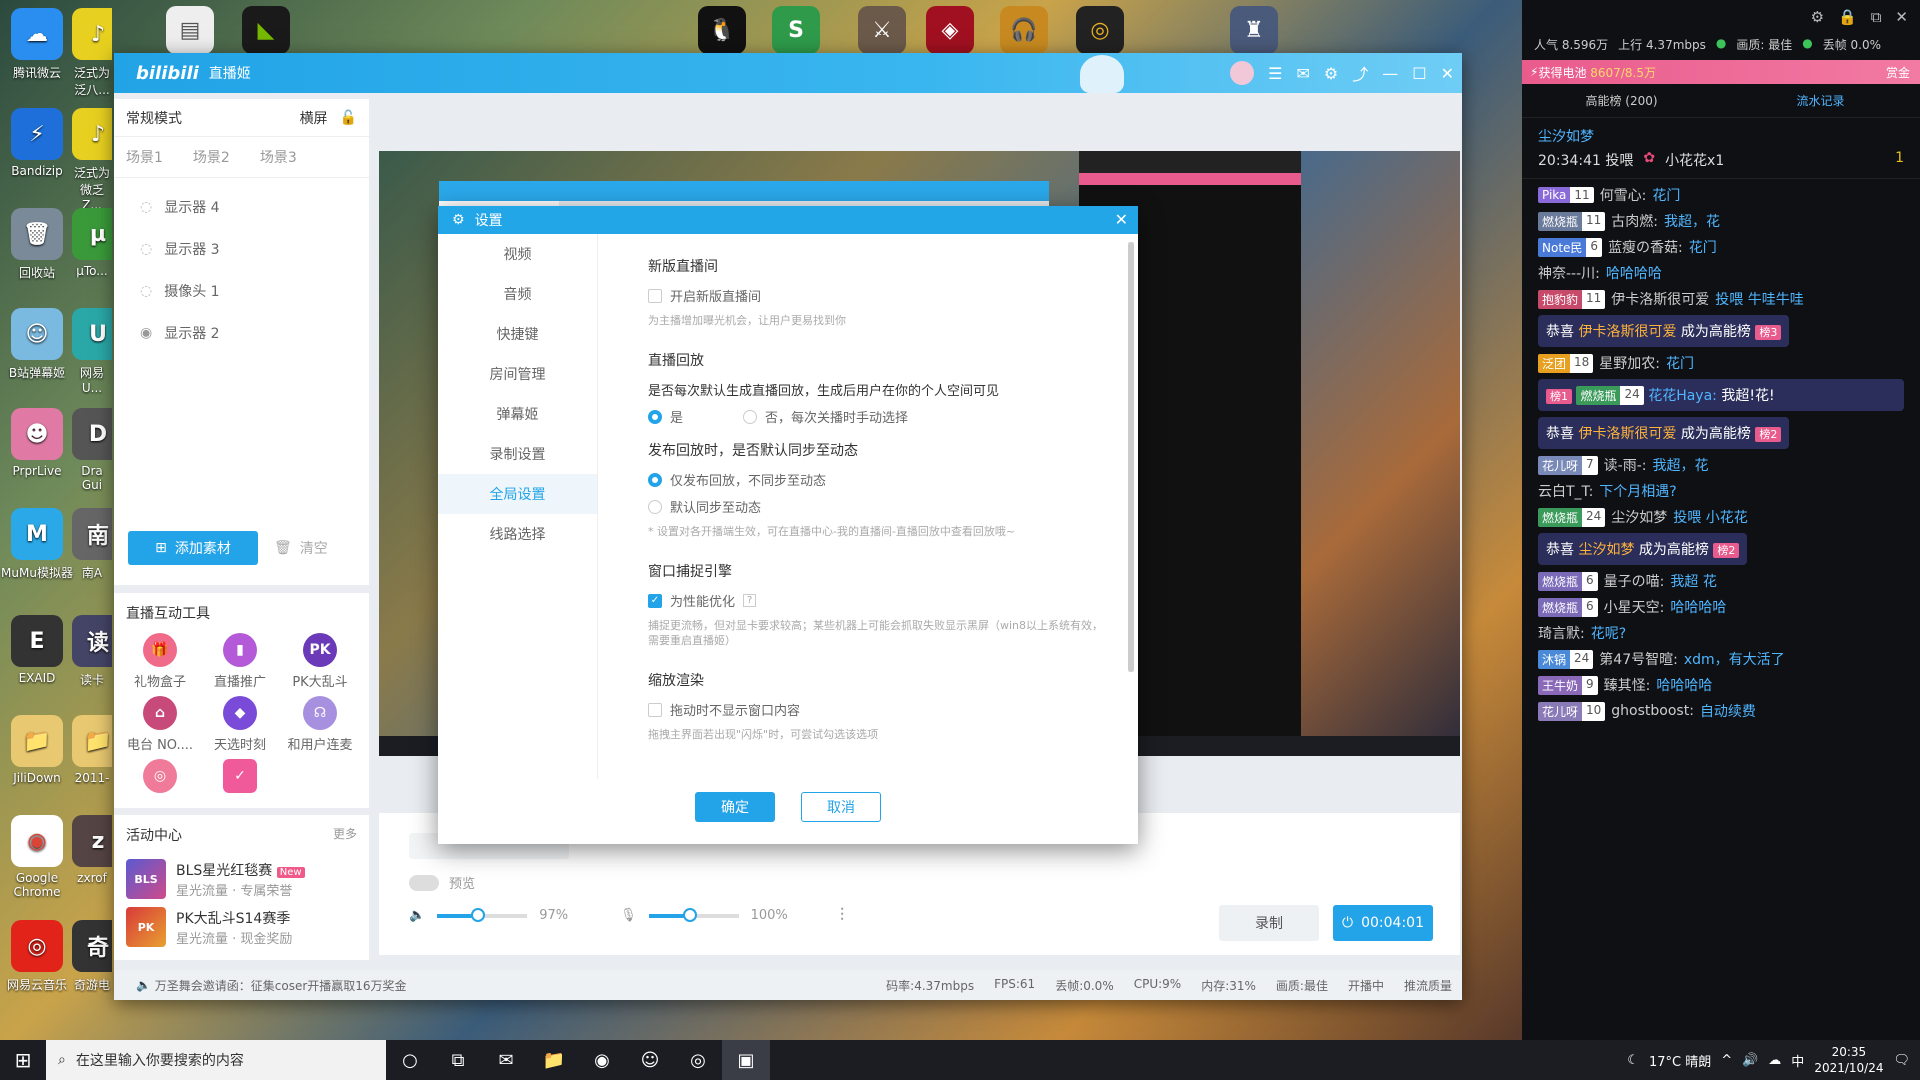 This screenshot has height=1080, width=1920. What do you see at coordinates (1898, 72) in the screenshot?
I see `gold-button: 赏金` at bounding box center [1898, 72].